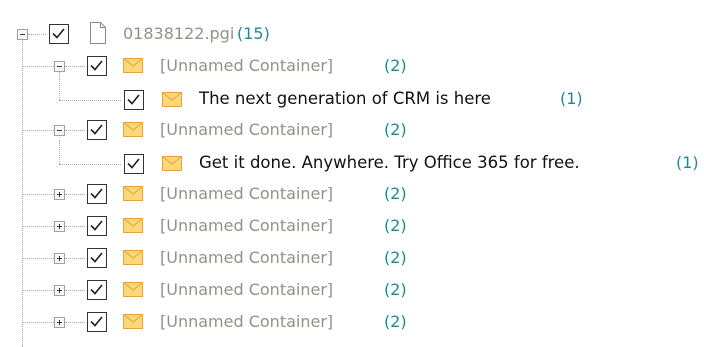  I want to click on tree-node-root: 01838122.pgi (15), so click(352, 36).